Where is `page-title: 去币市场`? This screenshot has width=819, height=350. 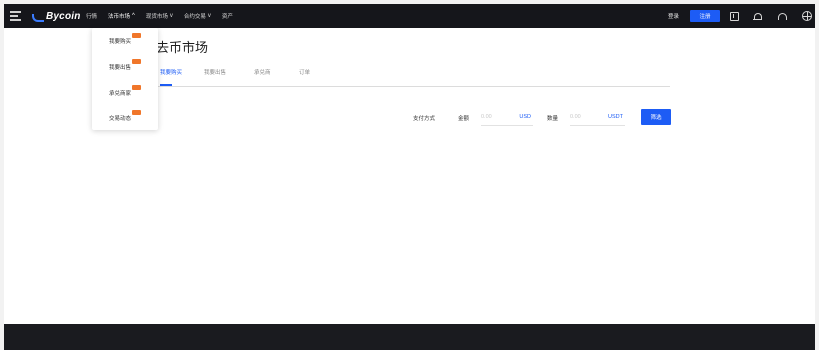
page-title: 去币市场 is located at coordinates (182, 47).